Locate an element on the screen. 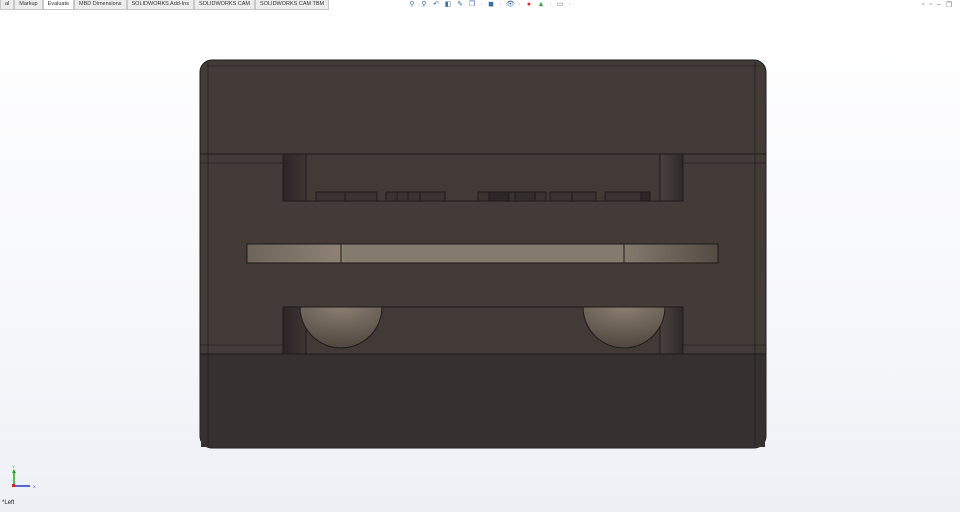 The height and width of the screenshot is (512, 960). triad-x-label: X is located at coordinates (34, 486).